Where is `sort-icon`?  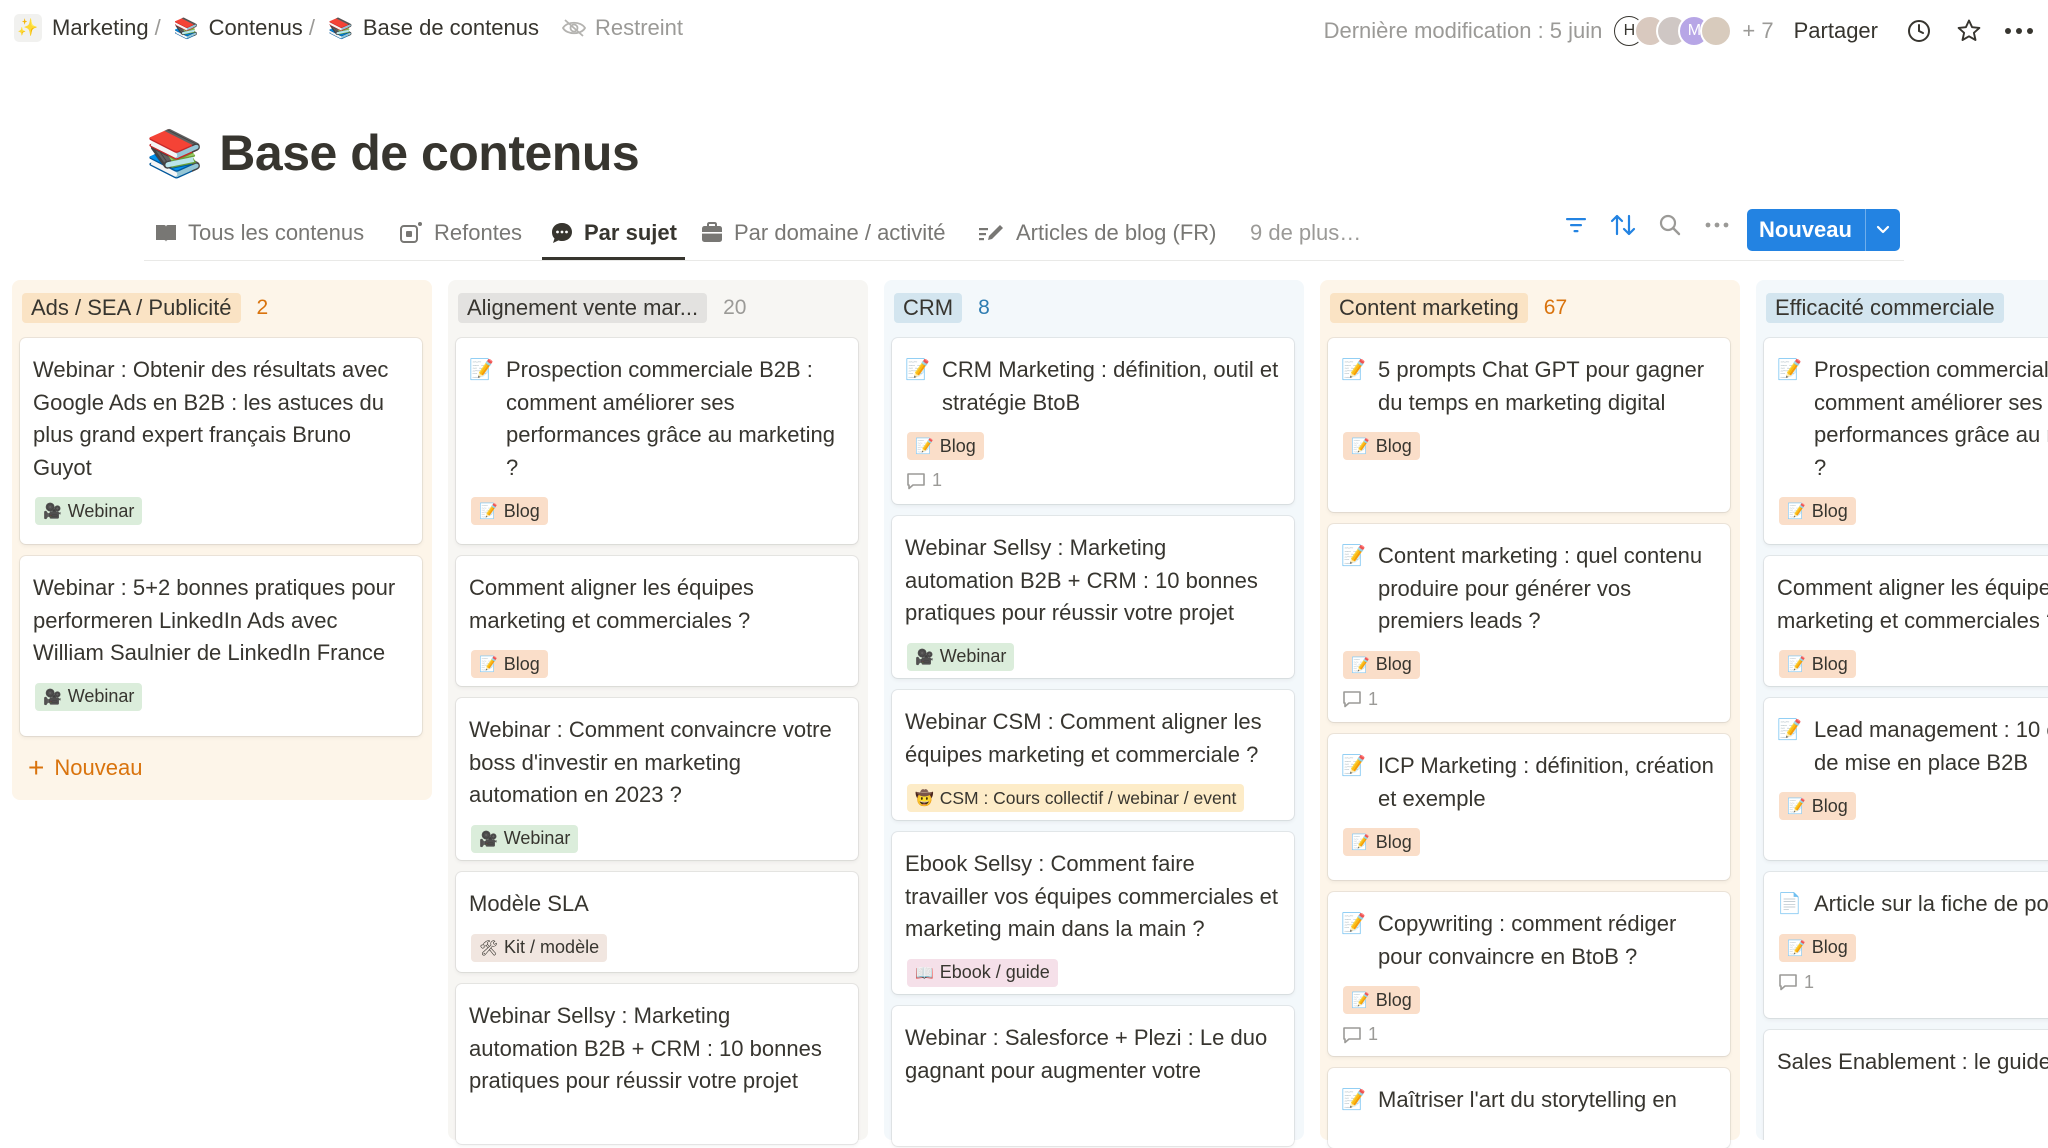
sort-icon is located at coordinates (1623, 225).